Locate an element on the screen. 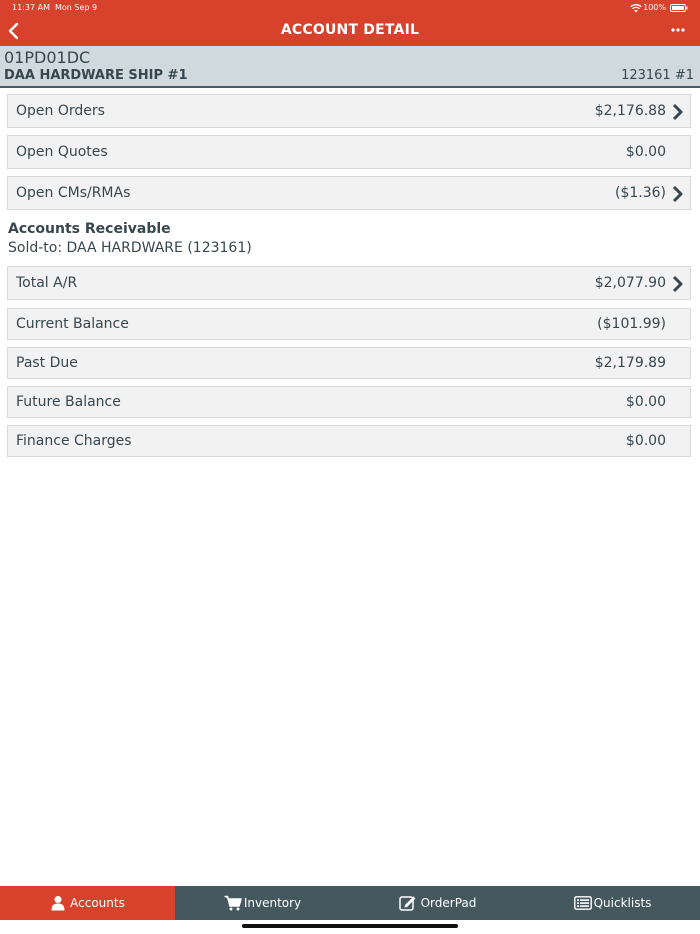 The width and height of the screenshot is (700, 934). account-number: 123161 #1 is located at coordinates (657, 75).